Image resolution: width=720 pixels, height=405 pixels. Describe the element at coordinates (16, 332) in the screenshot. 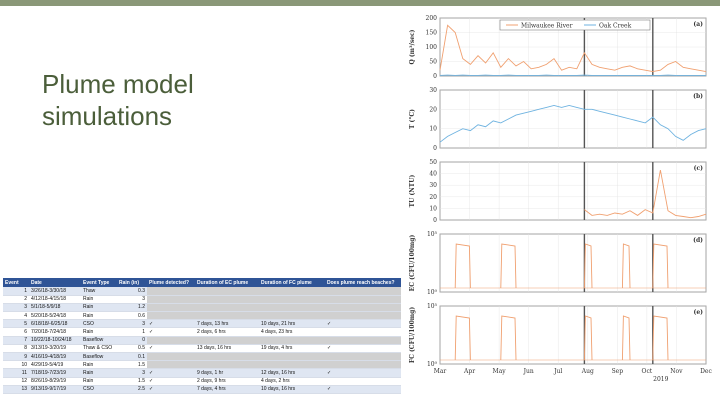

I see `table-cell-event: 6` at that location.